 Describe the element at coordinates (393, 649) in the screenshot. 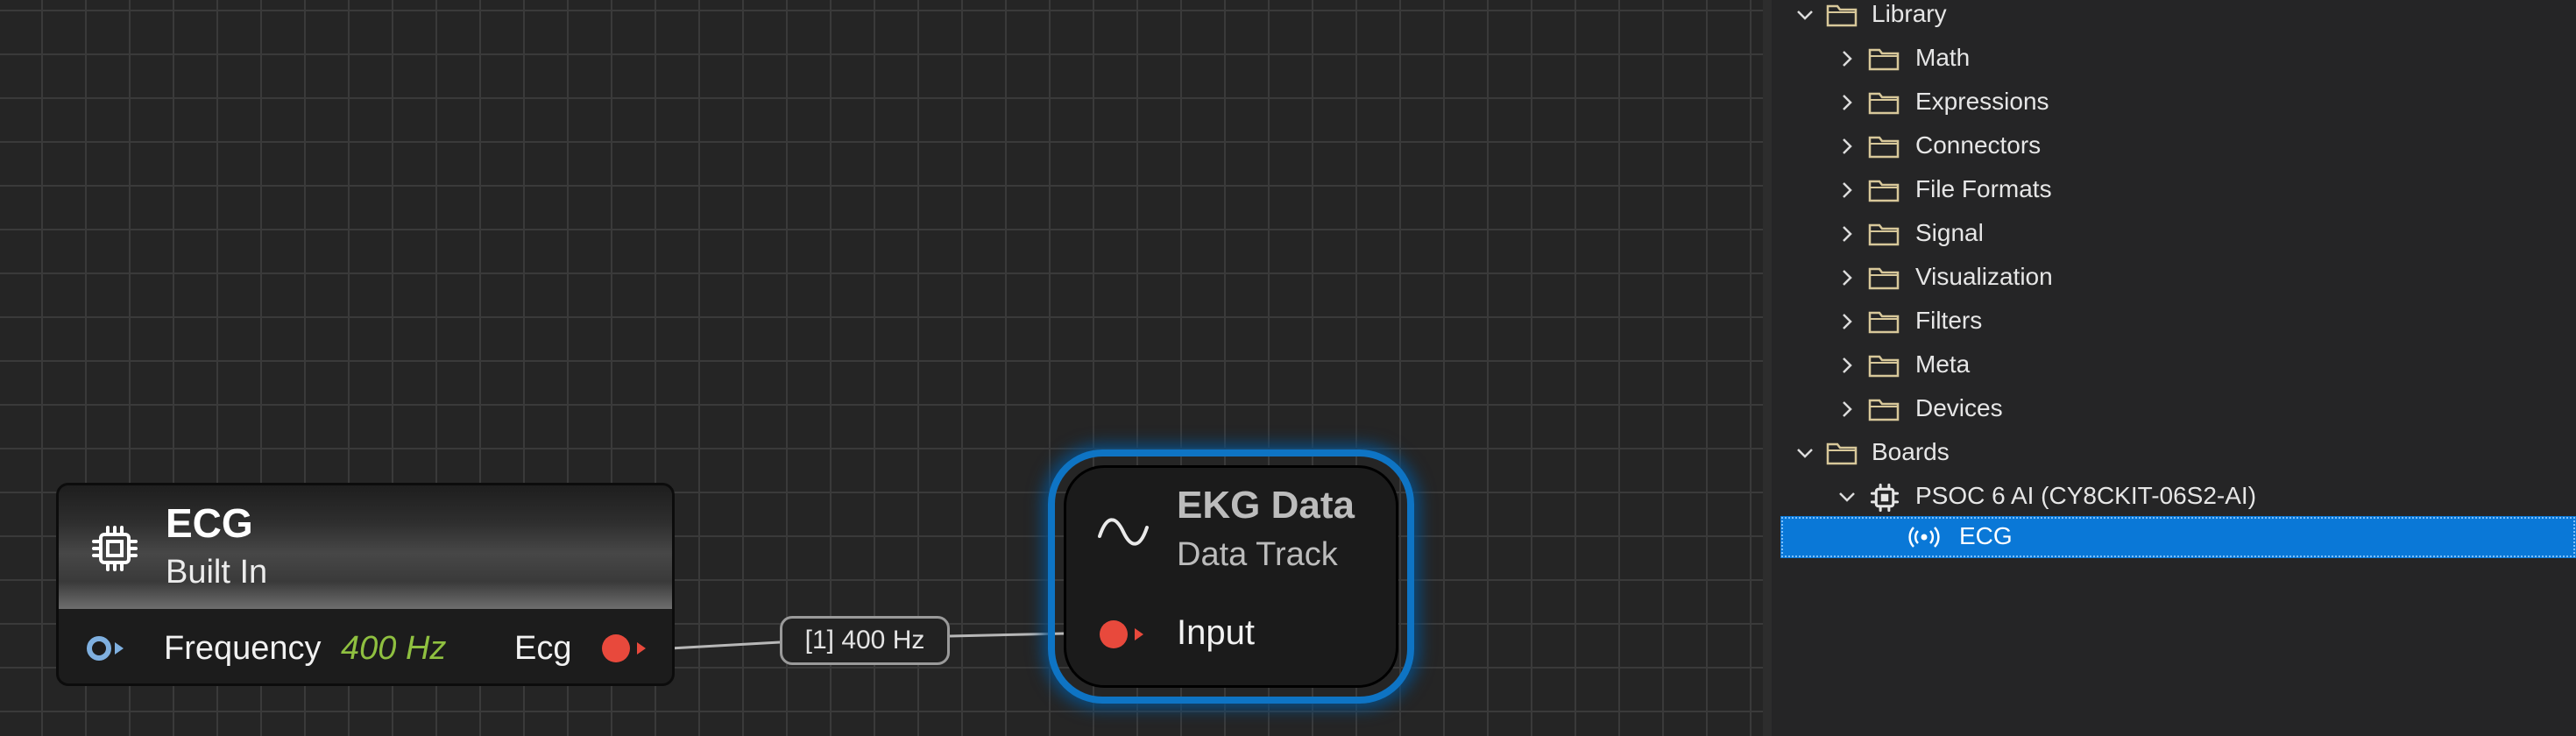

I see `frequency-value: 400 Hz` at that location.